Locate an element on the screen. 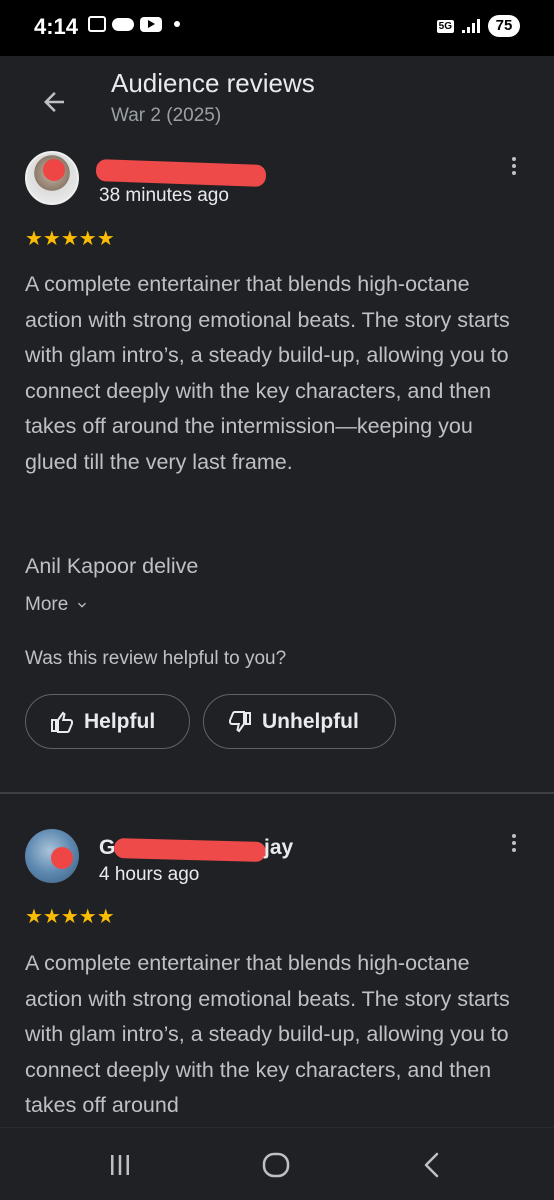  system-nav-bar is located at coordinates (277, 1163).